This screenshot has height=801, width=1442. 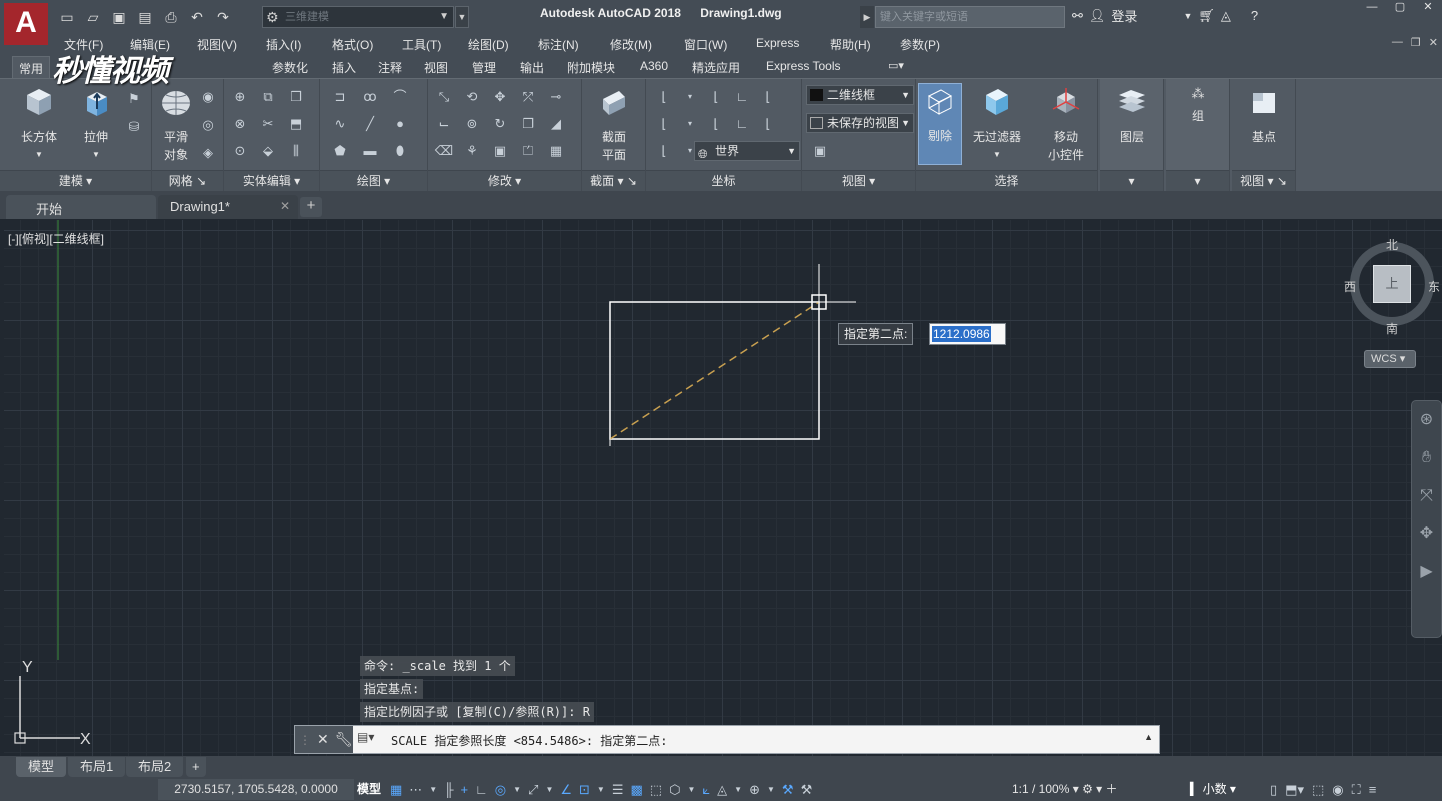 I want to click on 3d-mirror-icon: ⊚, so click(x=472, y=124).